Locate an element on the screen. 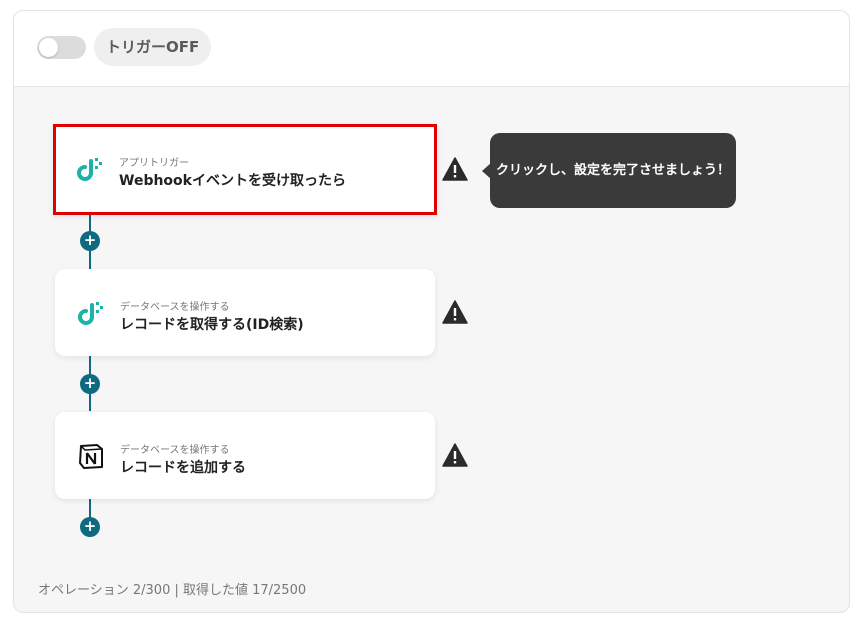 The image size is (864, 622). trigger-toggle is located at coordinates (61, 47).